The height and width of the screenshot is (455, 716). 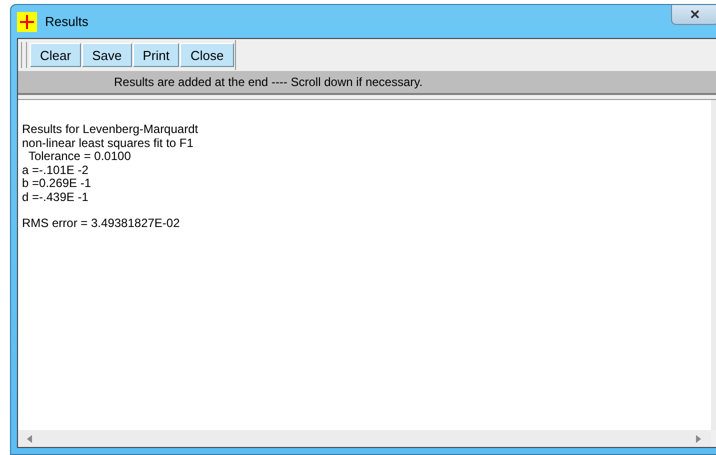 What do you see at coordinates (107, 55) in the screenshot?
I see `toolbar-button: Save` at bounding box center [107, 55].